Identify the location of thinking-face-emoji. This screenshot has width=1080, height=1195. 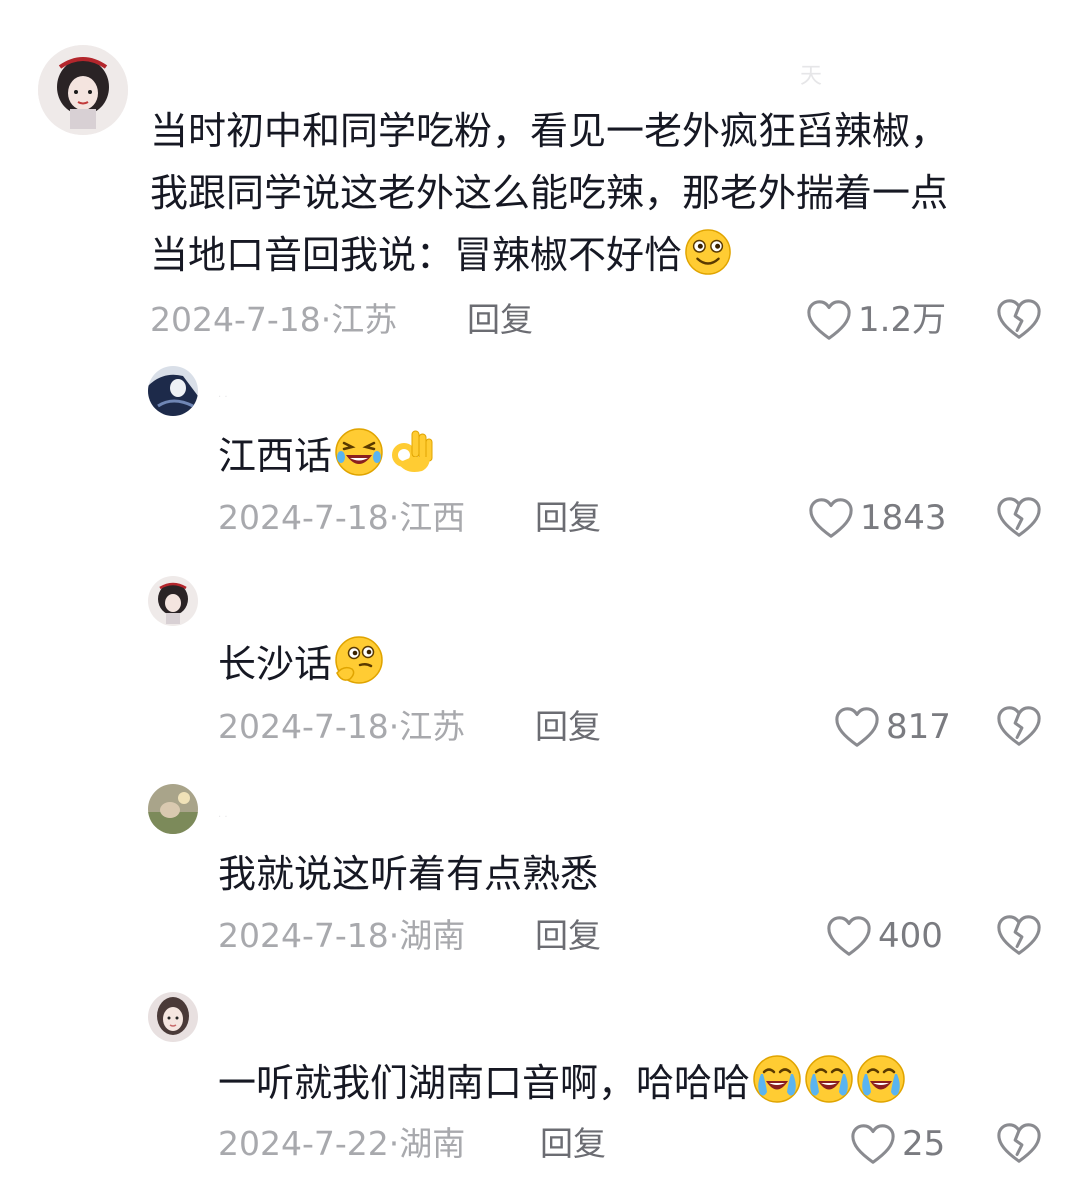
(359, 669).